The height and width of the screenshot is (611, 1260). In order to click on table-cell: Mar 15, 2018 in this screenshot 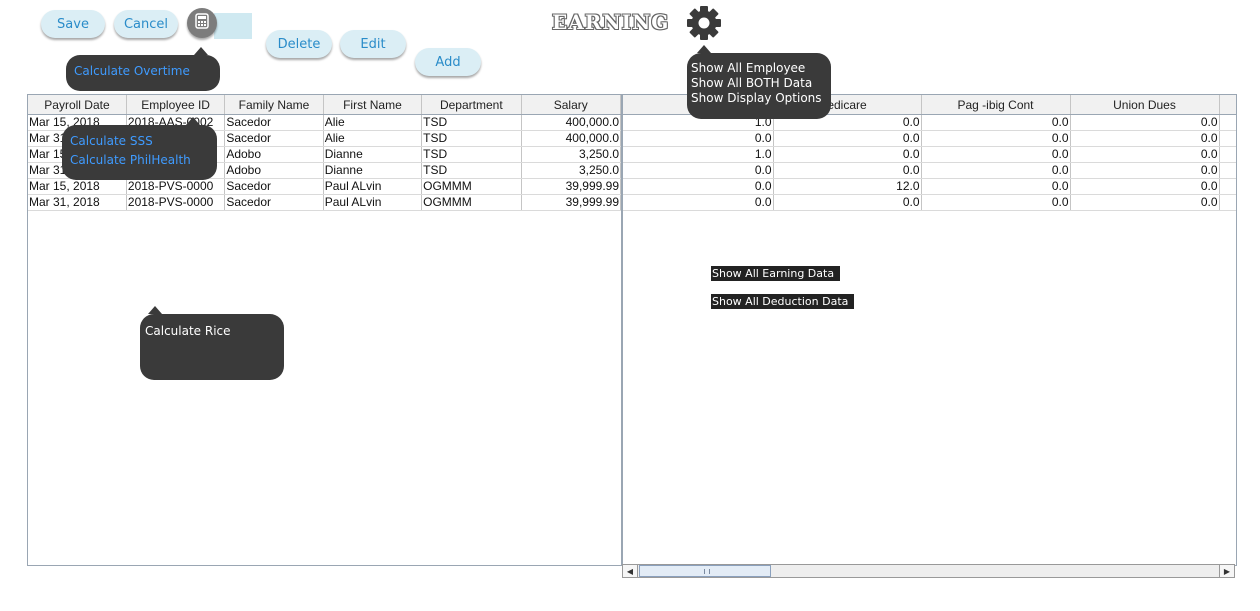, I will do `click(77, 186)`.